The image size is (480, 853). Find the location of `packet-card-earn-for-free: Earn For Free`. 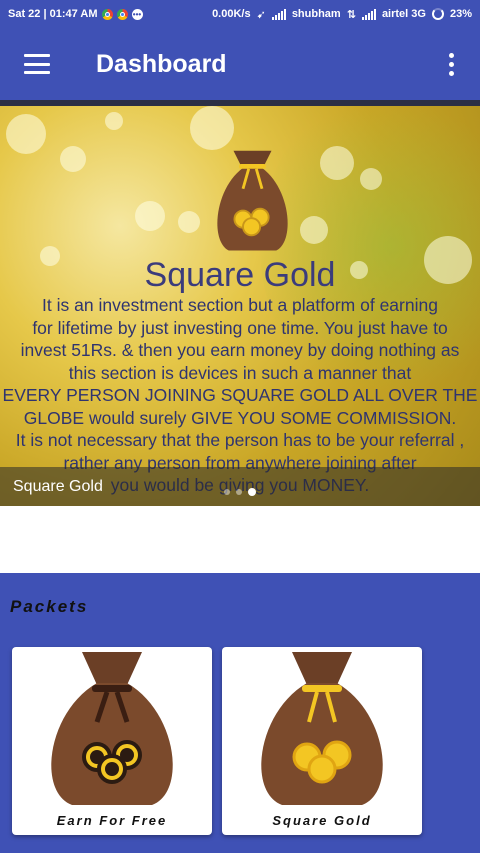

packet-card-earn-for-free: Earn For Free is located at coordinates (112, 741).